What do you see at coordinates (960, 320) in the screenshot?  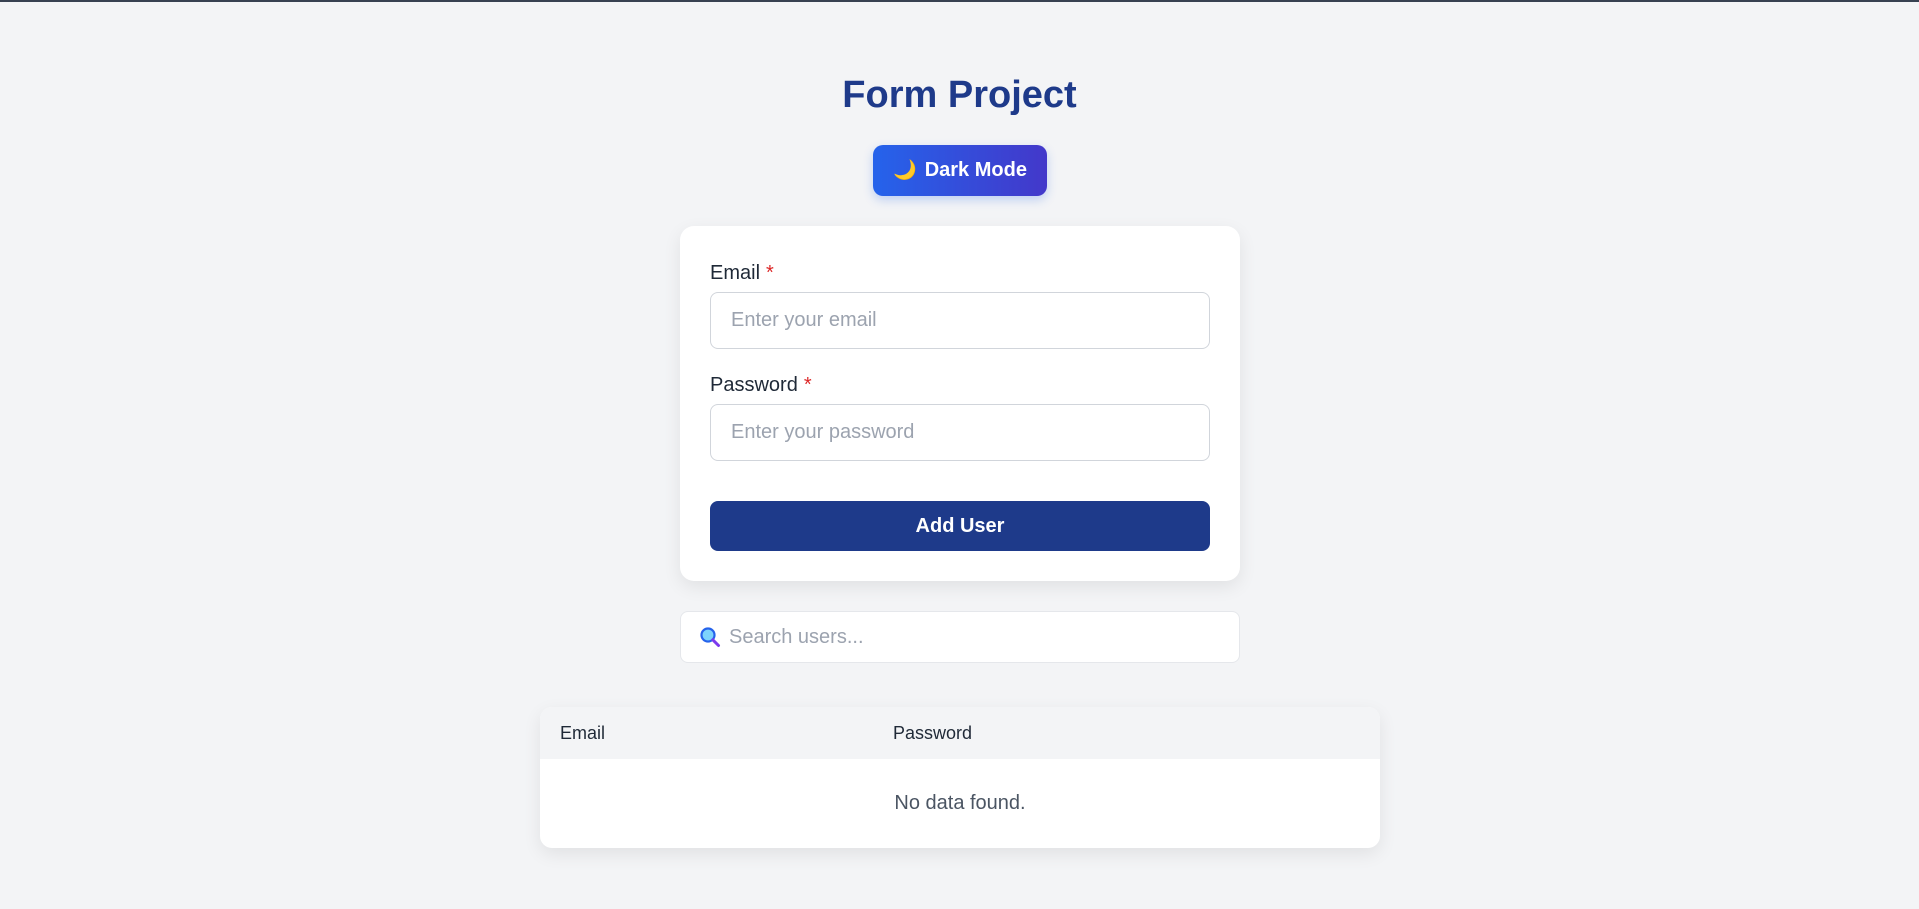 I see `email-field` at bounding box center [960, 320].